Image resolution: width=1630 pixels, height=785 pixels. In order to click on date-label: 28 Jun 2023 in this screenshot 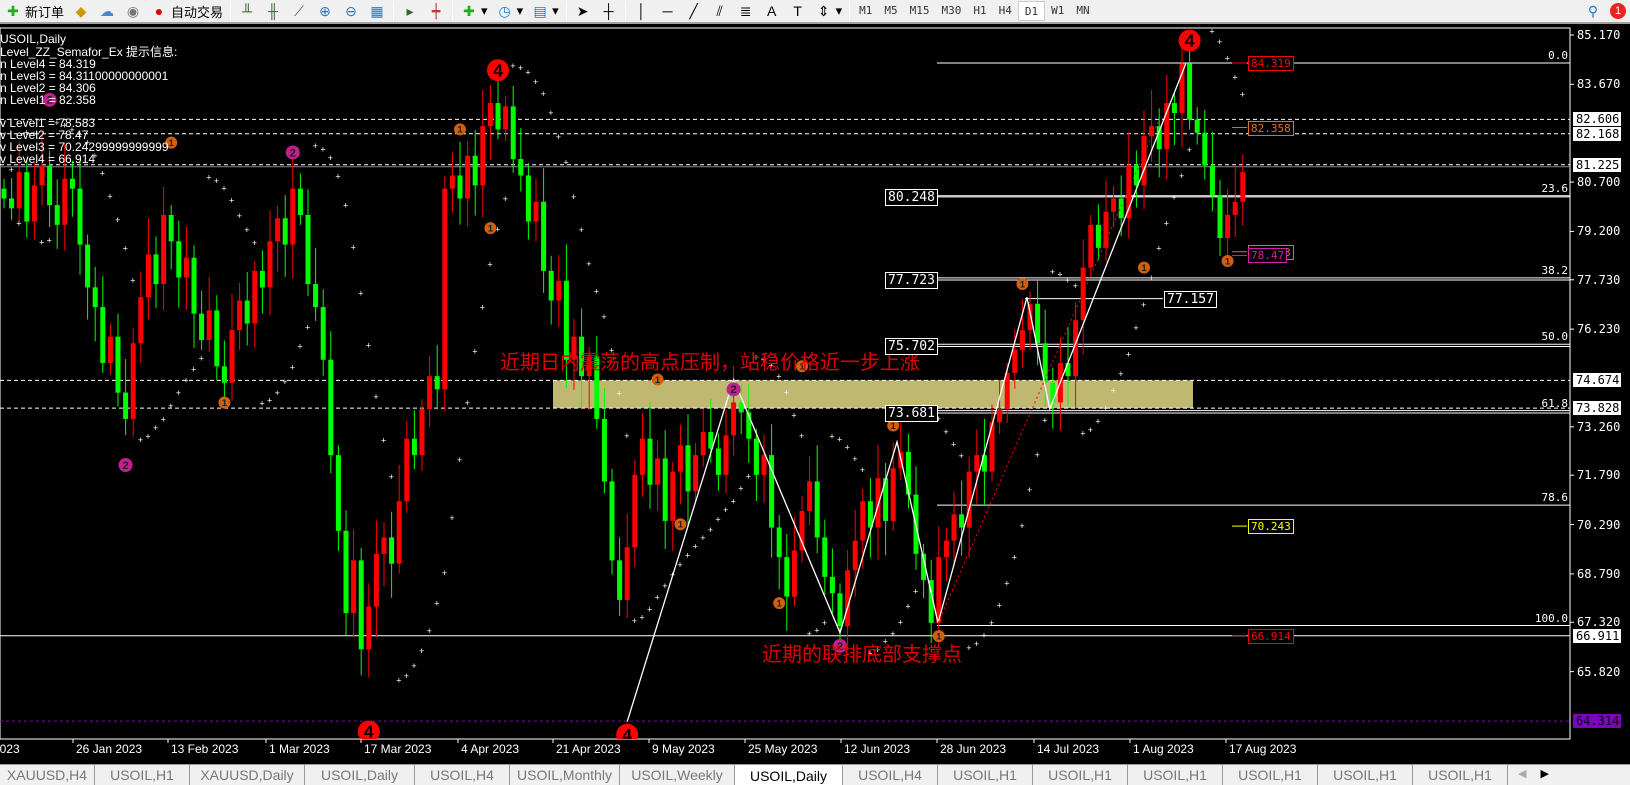, I will do `click(973, 749)`.